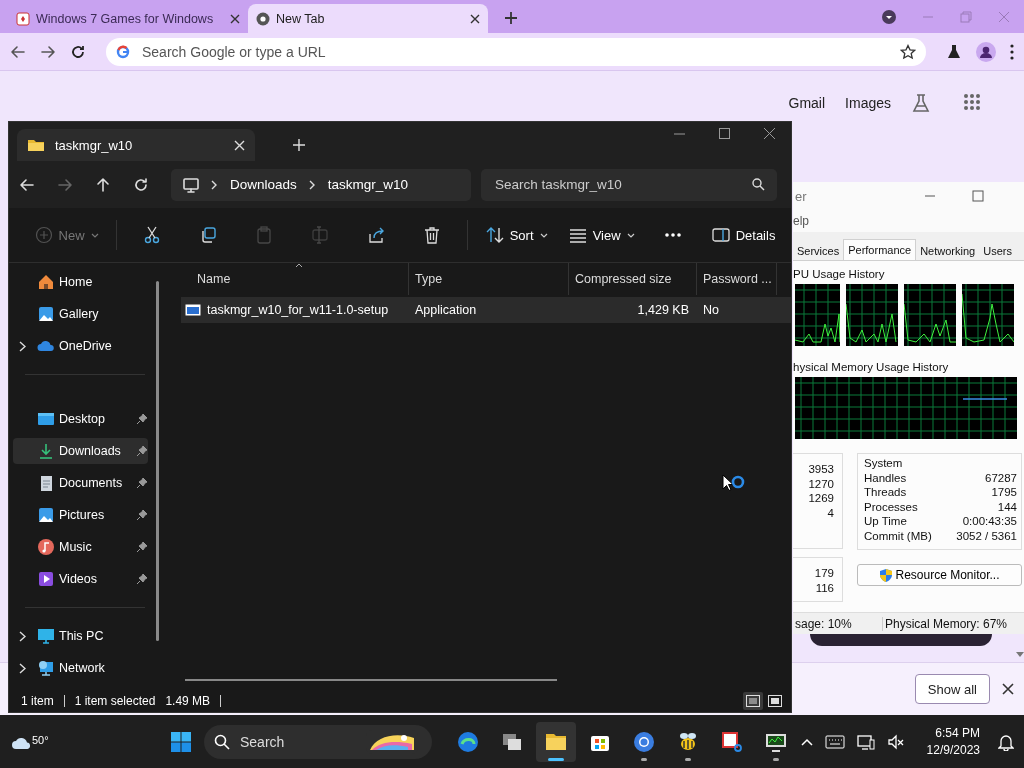  What do you see at coordinates (298, 741) in the screenshot?
I see `search-field: Search` at bounding box center [298, 741].